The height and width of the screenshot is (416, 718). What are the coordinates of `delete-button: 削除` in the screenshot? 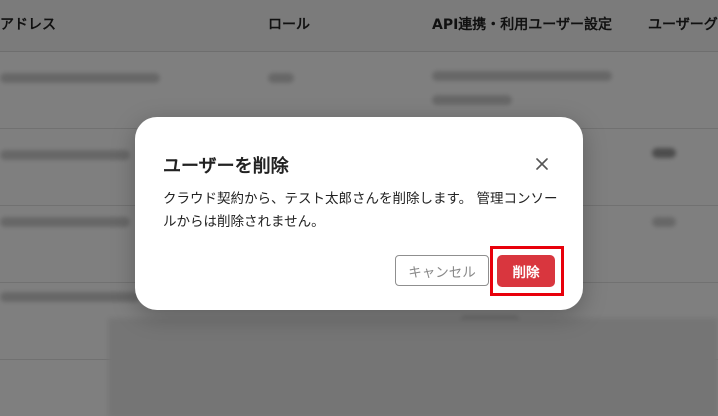 It's located at (526, 271).